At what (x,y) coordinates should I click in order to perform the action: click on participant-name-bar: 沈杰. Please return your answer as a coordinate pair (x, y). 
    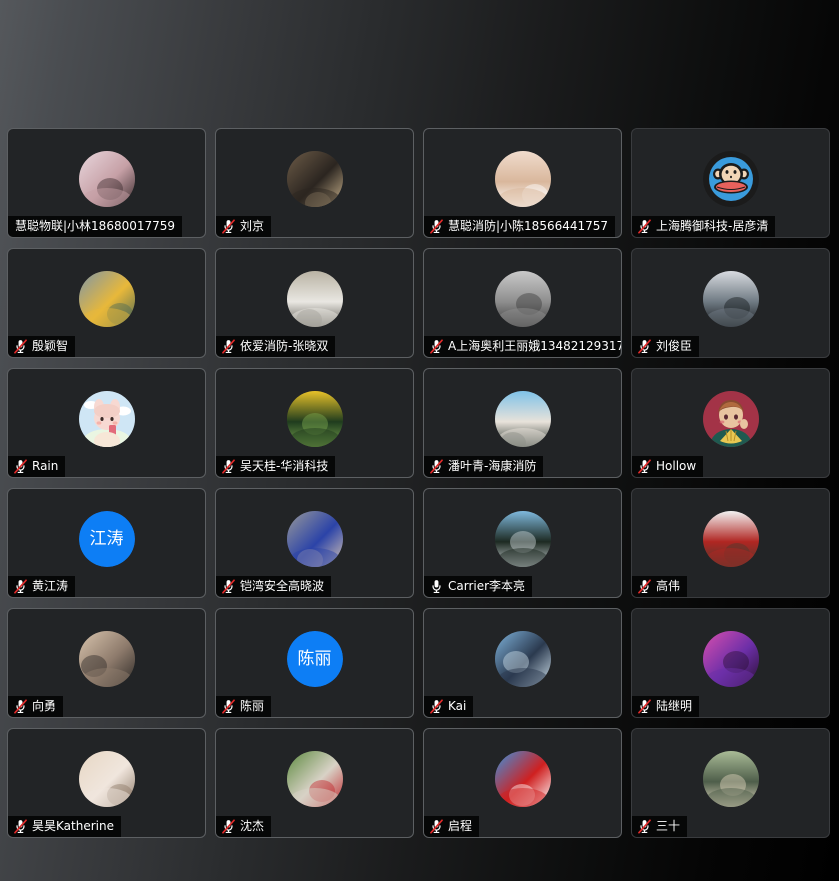
    Looking at the image, I should click on (244, 826).